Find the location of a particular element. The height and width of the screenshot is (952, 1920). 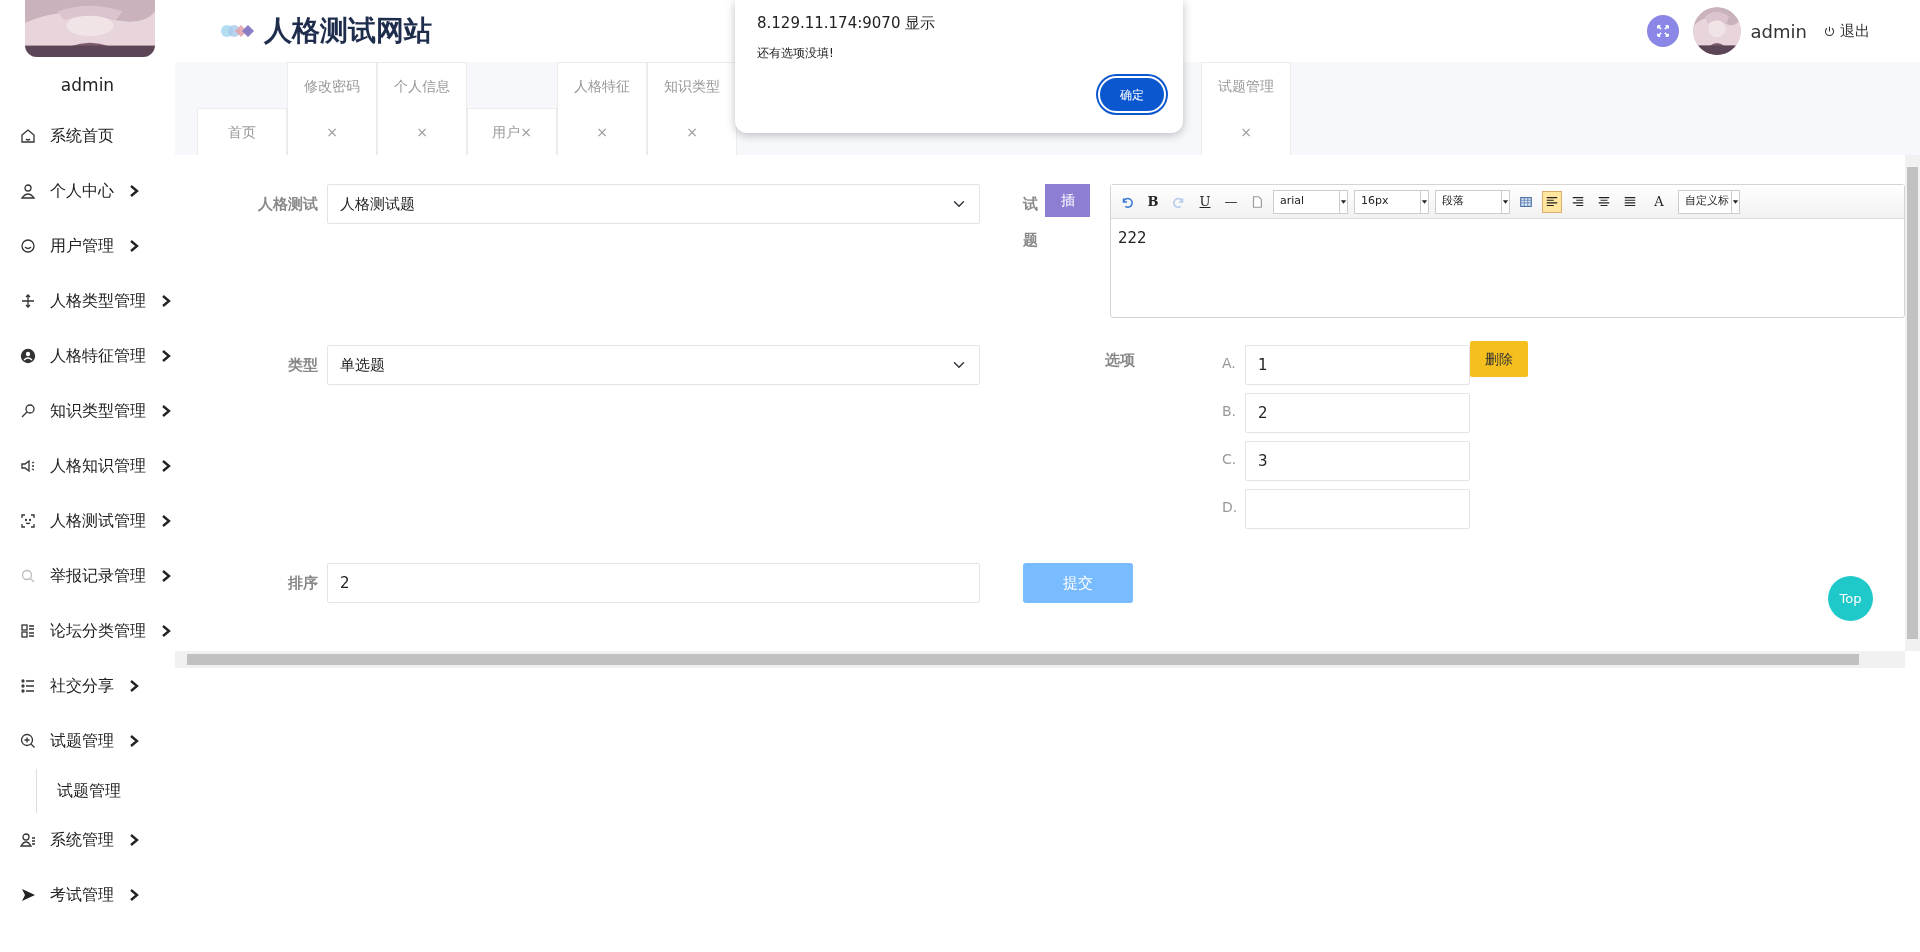

field-label: 试题 is located at coordinates (1030, 222).